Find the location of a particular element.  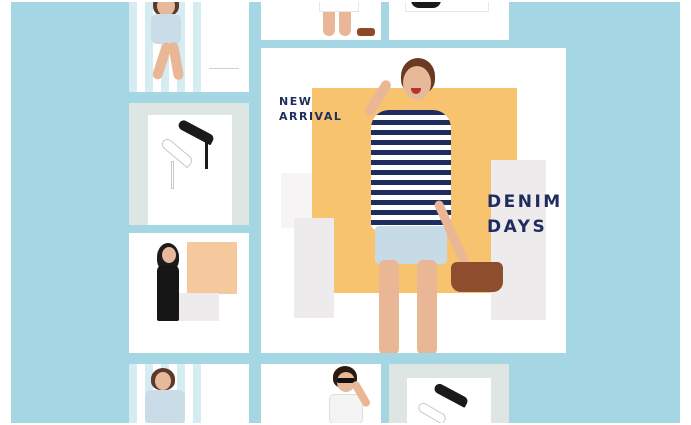

thumbnail-heels is located at coordinates (189, 164).